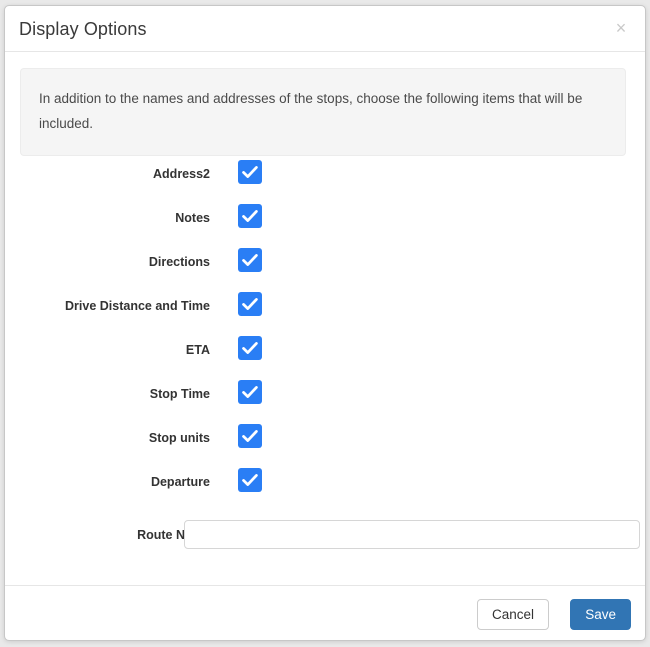 Image resolution: width=650 pixels, height=647 pixels. I want to click on option-label: Directions, so click(179, 262).